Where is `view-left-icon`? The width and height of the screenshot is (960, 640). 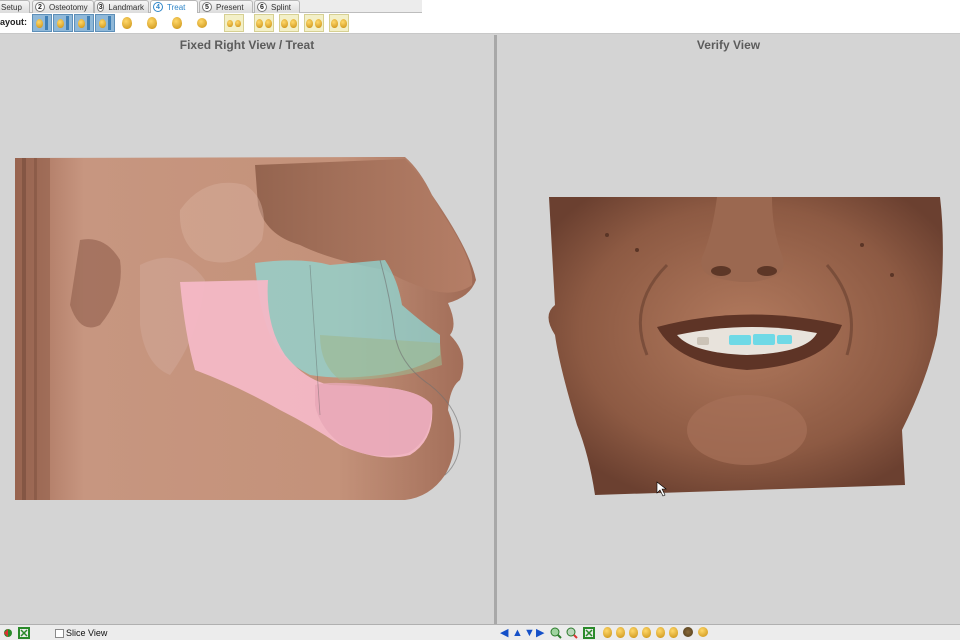 view-left-icon is located at coordinates (633, 632).